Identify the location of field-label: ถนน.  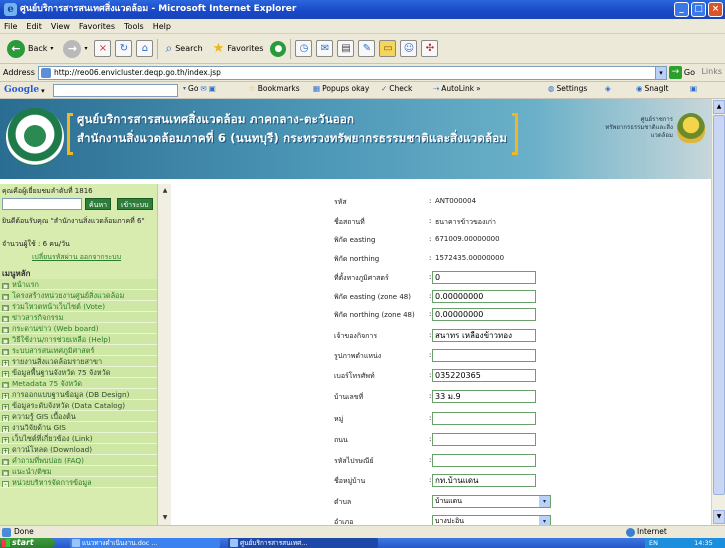
(341, 440).